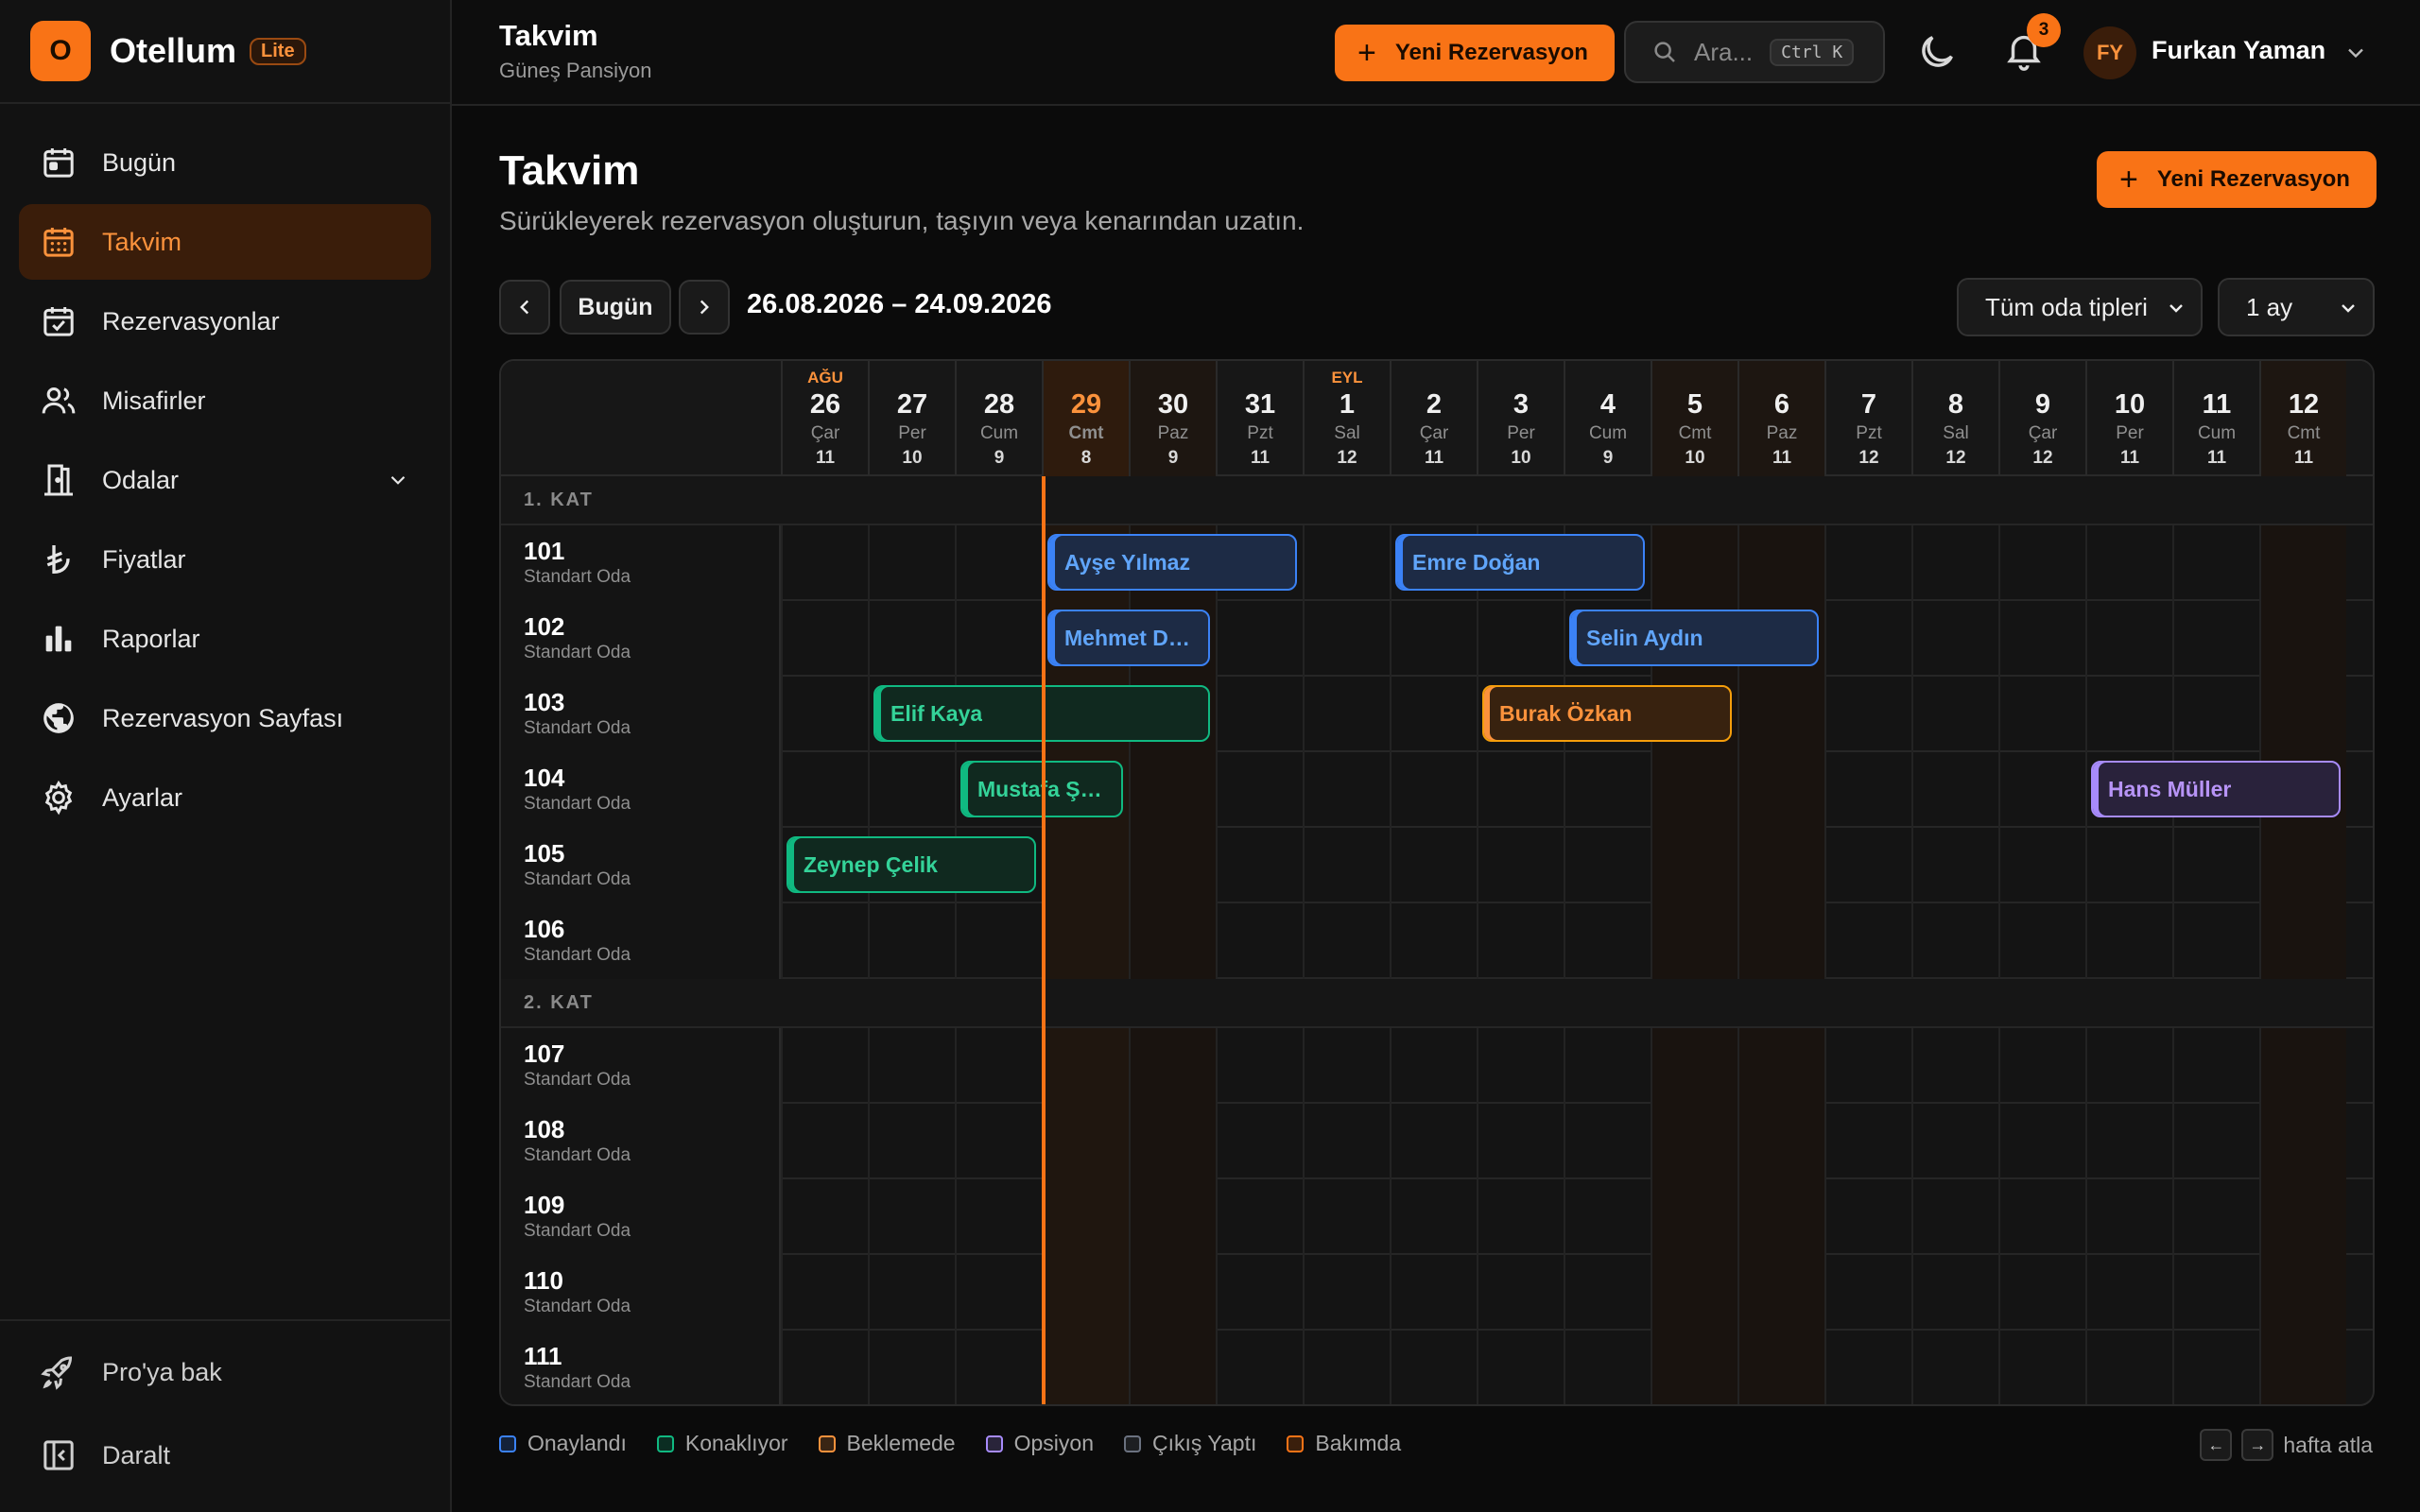  What do you see at coordinates (641, 1141) in the screenshot?
I see `room-label: 108 Standart Oda` at bounding box center [641, 1141].